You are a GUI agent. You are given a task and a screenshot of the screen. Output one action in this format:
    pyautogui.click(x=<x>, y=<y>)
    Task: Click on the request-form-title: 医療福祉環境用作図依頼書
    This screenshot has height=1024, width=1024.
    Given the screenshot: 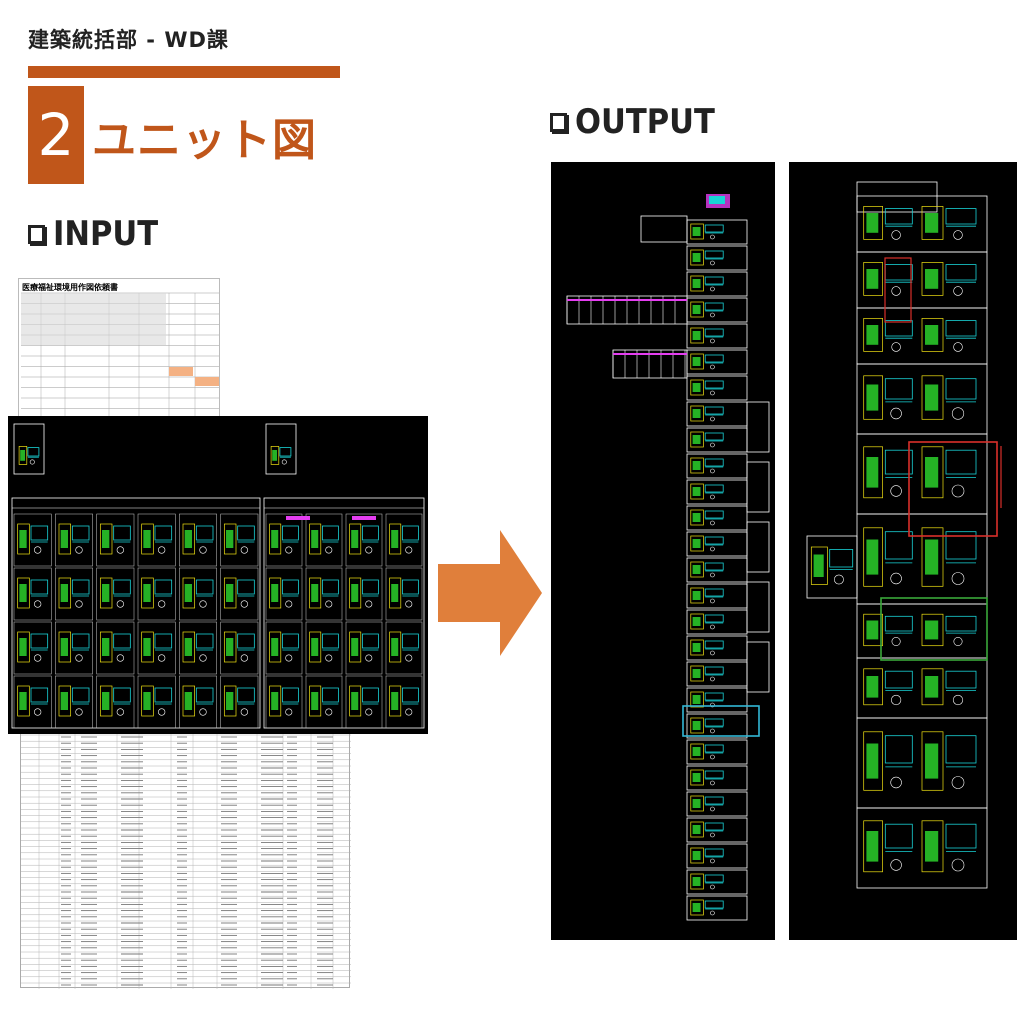 What is the action you would take?
    pyautogui.click(x=70, y=287)
    